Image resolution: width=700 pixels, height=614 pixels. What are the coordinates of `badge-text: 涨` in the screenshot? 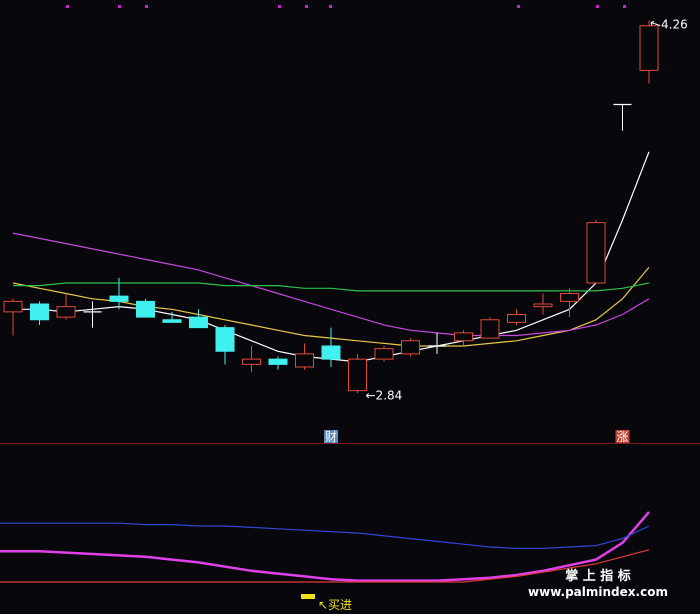 It's located at (622, 436).